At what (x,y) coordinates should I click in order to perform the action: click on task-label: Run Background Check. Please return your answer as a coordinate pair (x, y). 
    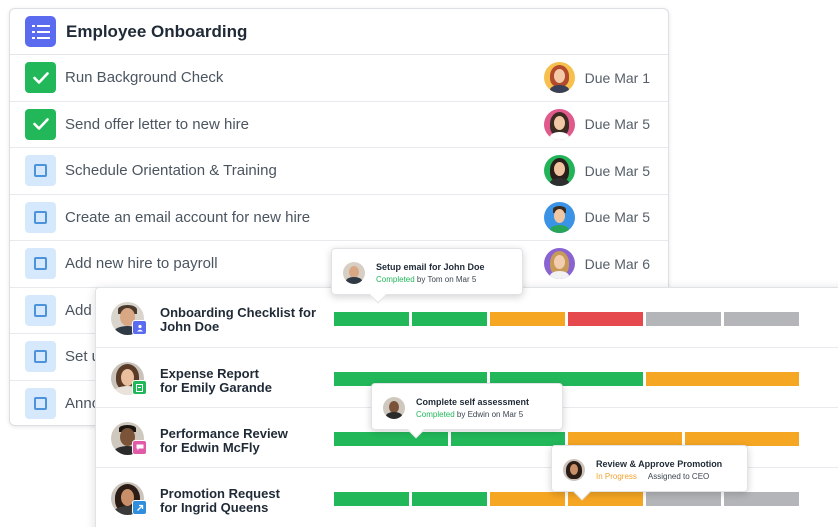
    Looking at the image, I should click on (144, 78).